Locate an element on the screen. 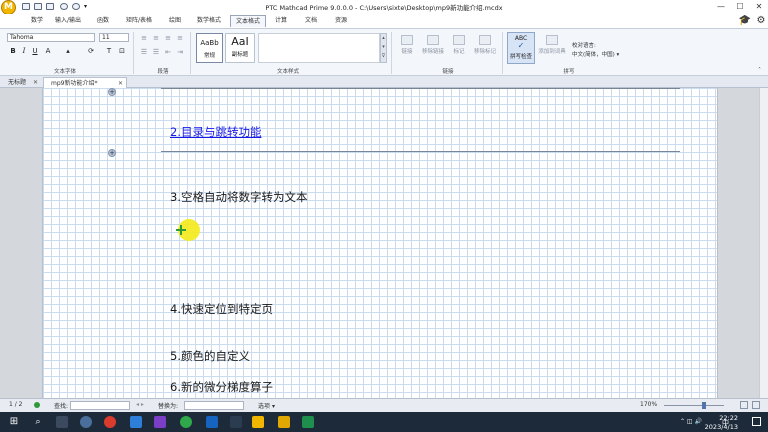 The image size is (768, 432). clock-time: 22:22 is located at coordinates (728, 418).